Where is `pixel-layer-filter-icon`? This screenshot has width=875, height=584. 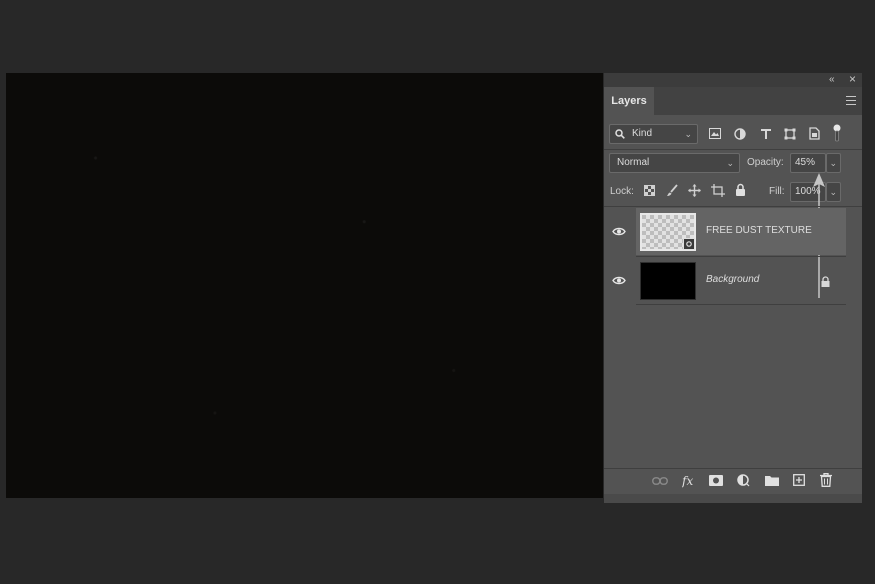
pixel-layer-filter-icon is located at coordinates (715, 133).